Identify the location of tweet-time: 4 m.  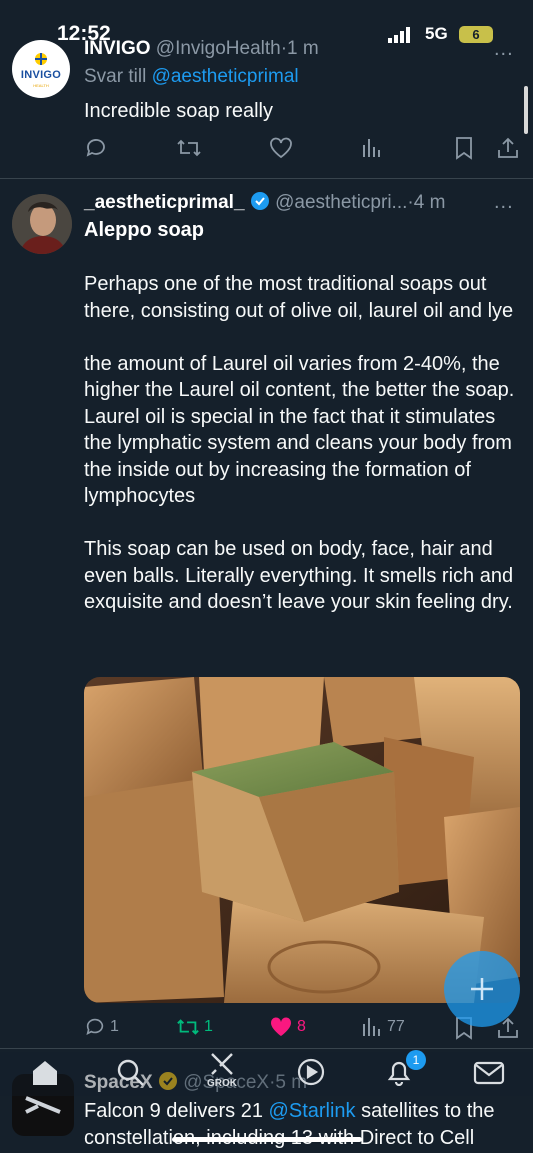
(429, 202).